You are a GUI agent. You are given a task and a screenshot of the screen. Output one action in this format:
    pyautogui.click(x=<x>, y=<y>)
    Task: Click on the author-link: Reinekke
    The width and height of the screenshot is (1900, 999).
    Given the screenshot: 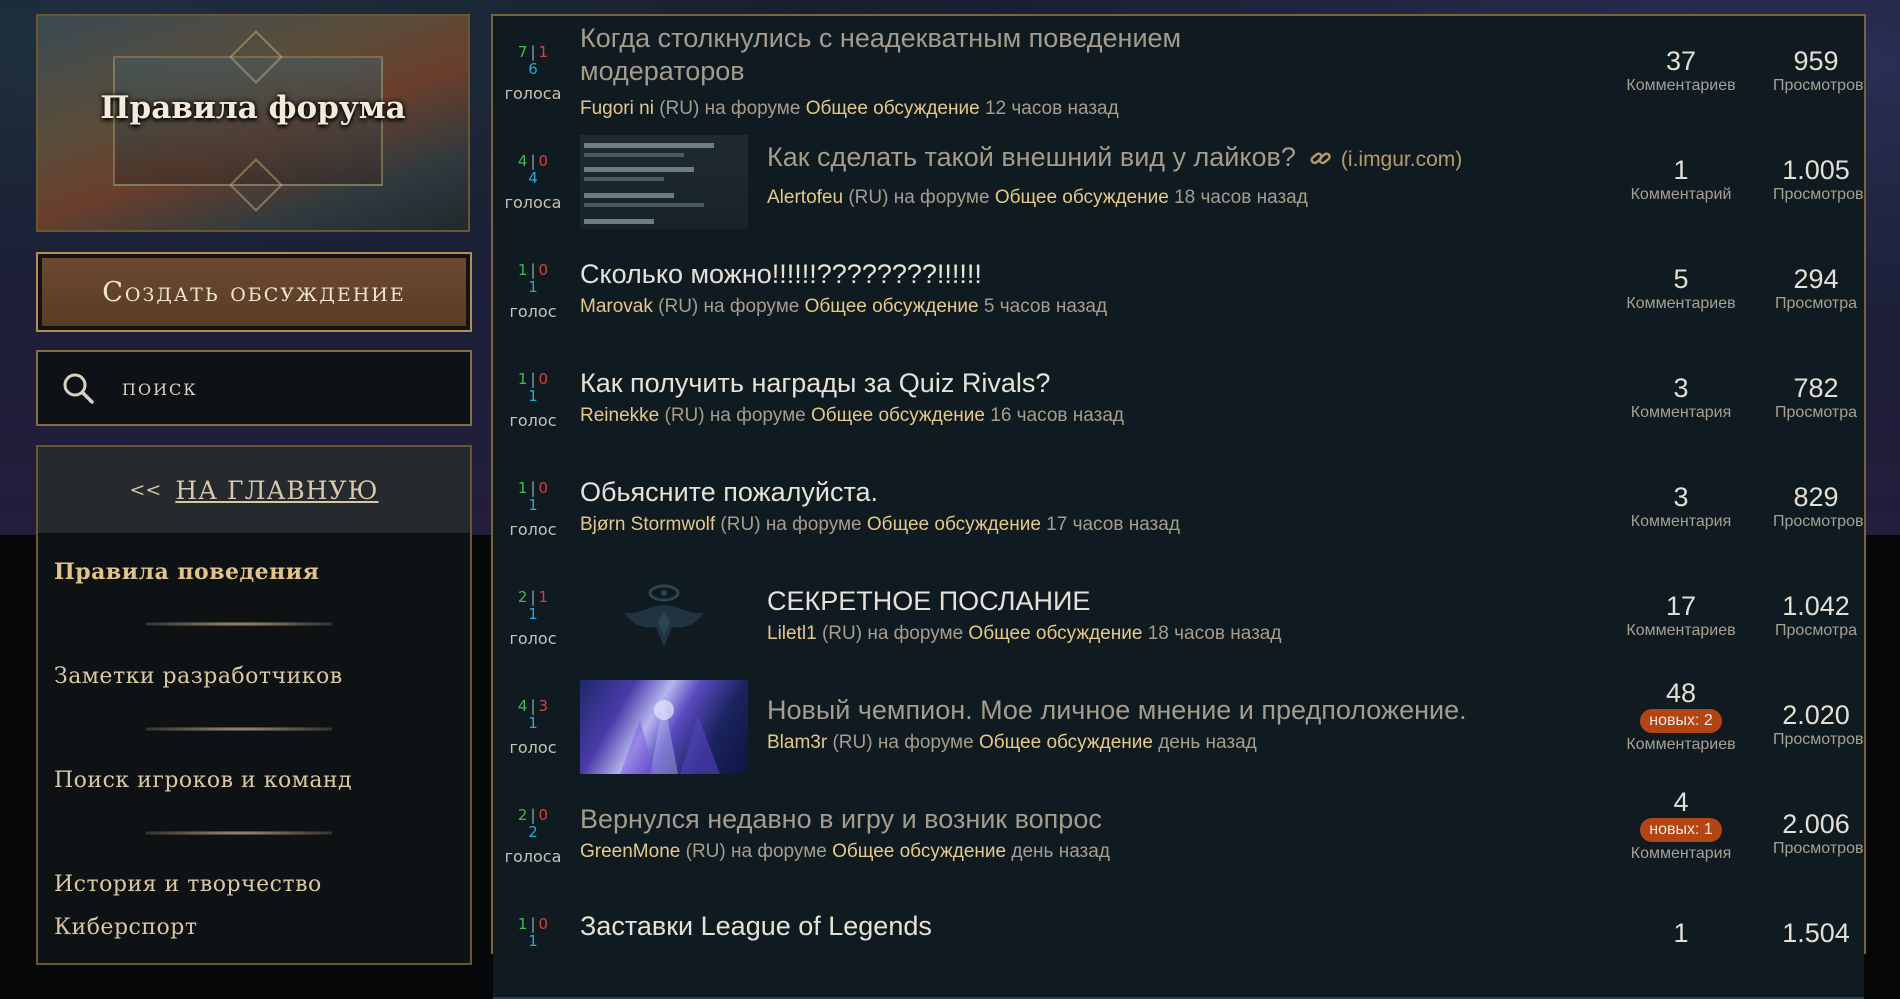 What is the action you would take?
    pyautogui.click(x=619, y=415)
    